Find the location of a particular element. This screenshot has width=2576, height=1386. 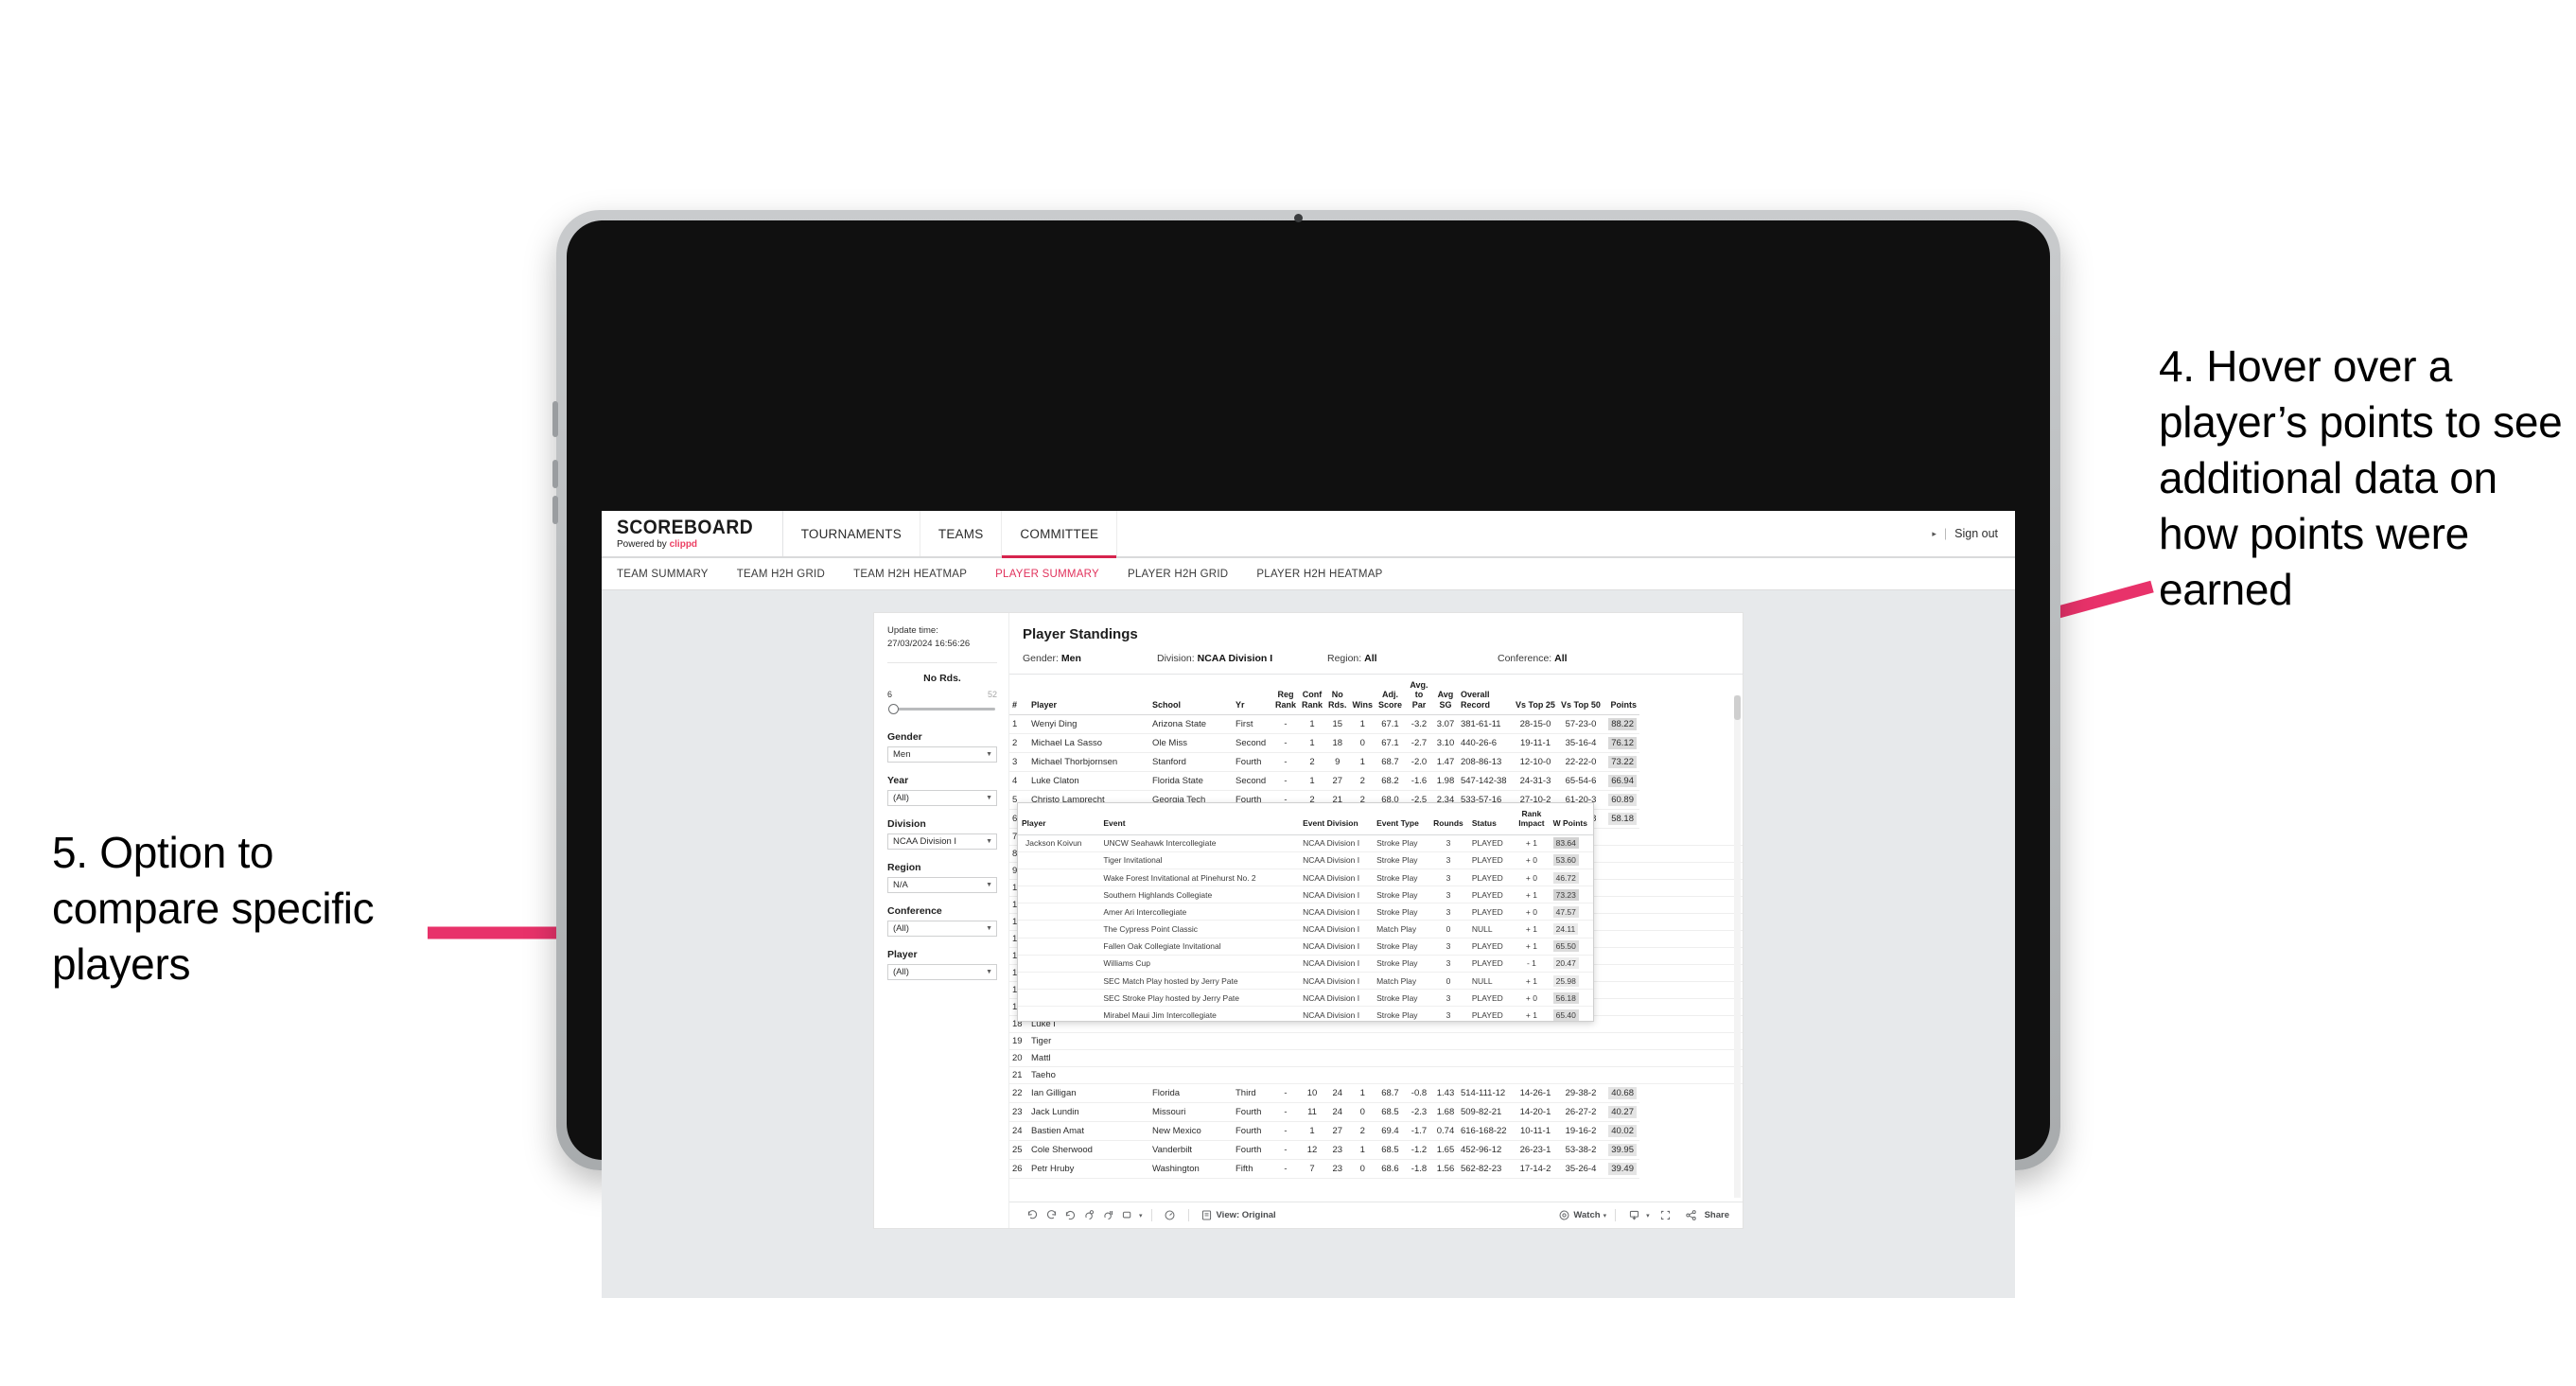

nav-committee: COMMITTEE is located at coordinates (1060, 534).